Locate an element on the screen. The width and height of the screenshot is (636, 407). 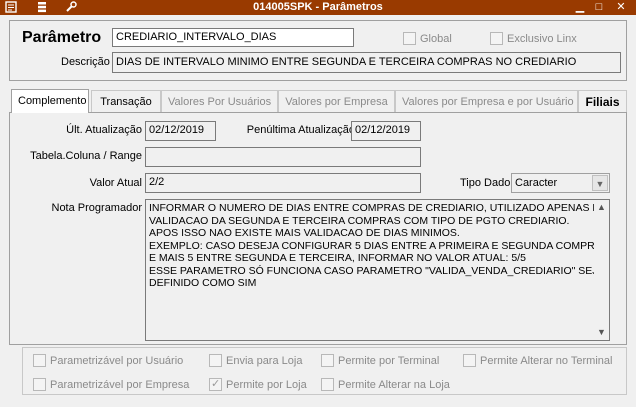
parametrizavel-empresa-checkbox: Parametrizável por Empresa is located at coordinates (111, 384).